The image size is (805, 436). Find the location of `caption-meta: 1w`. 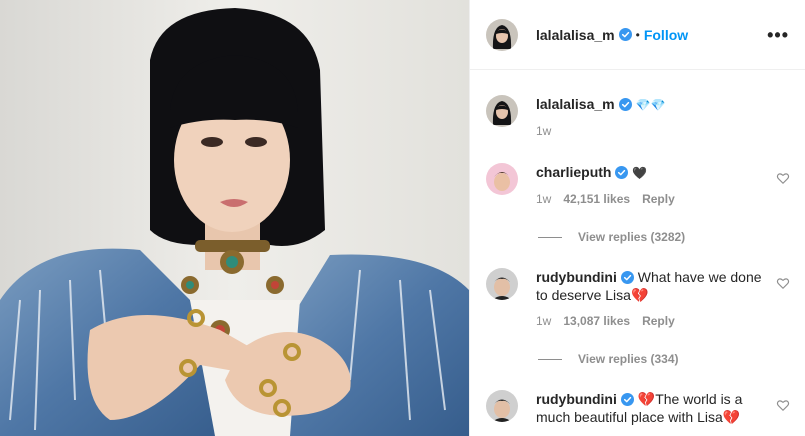

caption-meta: 1w is located at coordinates (650, 131).